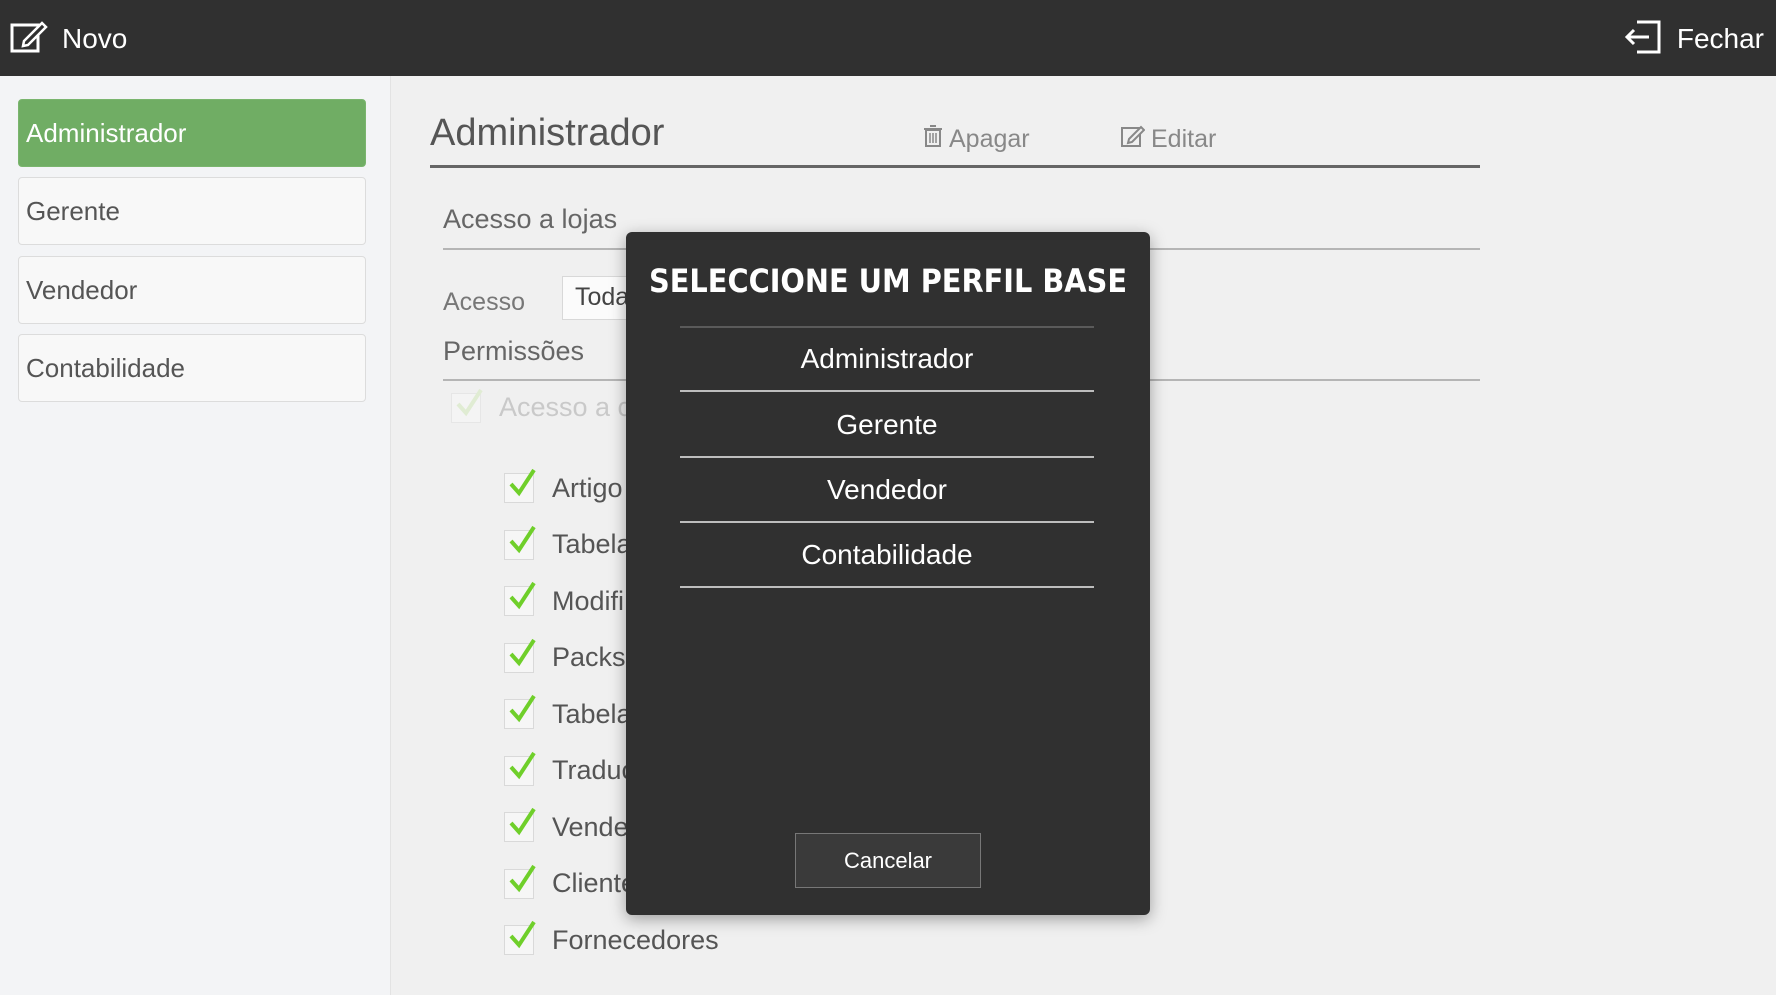  What do you see at coordinates (887, 491) in the screenshot?
I see `option-vendedor: Vendedor` at bounding box center [887, 491].